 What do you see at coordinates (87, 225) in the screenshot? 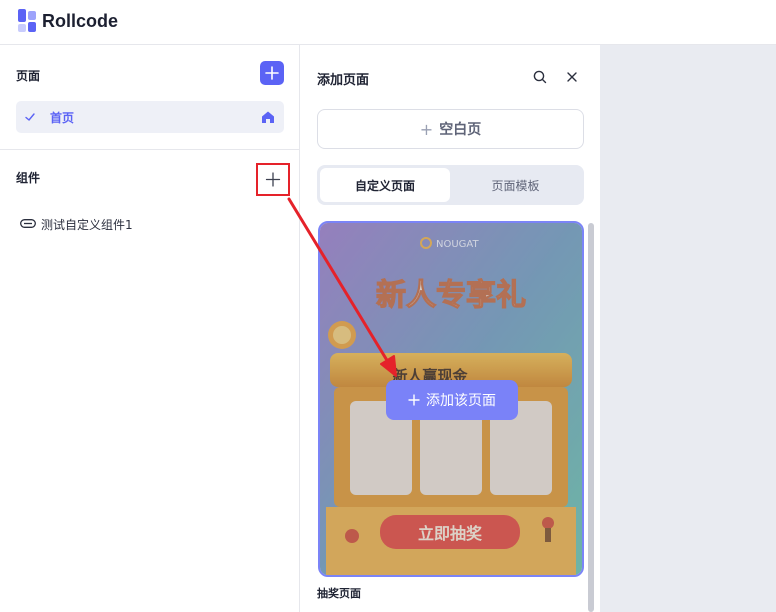
I see `component-item-label: 测试自定义组件1` at bounding box center [87, 225].